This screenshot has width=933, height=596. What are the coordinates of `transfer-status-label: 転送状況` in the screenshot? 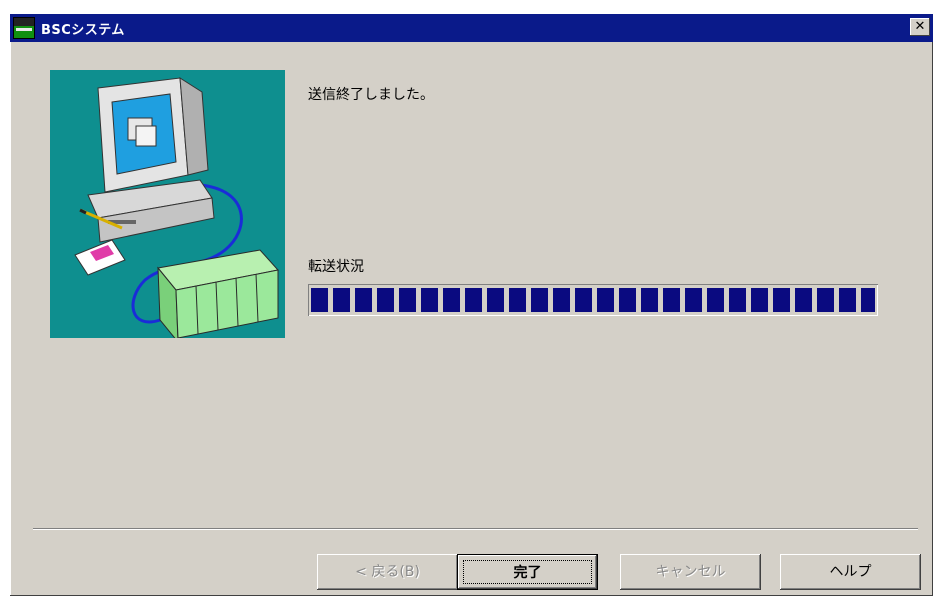 It's located at (336, 267).